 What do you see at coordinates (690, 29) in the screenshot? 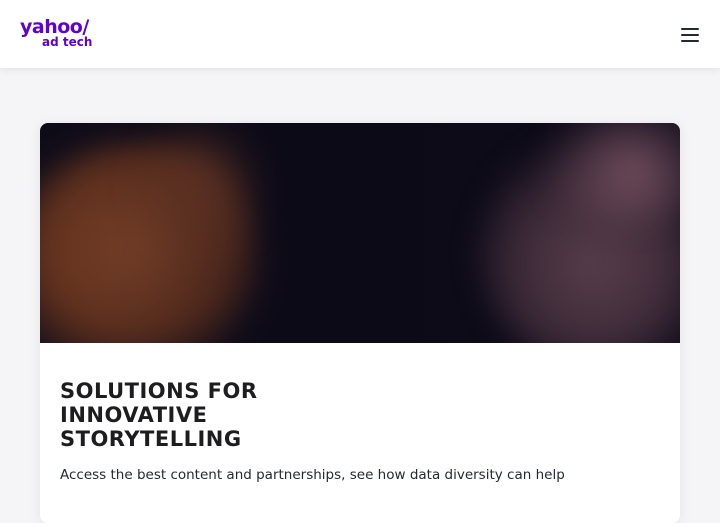
I see `menu-bar-top` at bounding box center [690, 29].